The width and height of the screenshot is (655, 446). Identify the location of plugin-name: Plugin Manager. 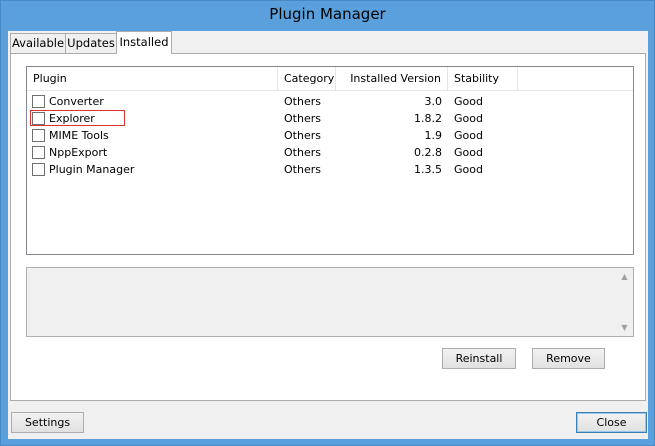
(92, 169).